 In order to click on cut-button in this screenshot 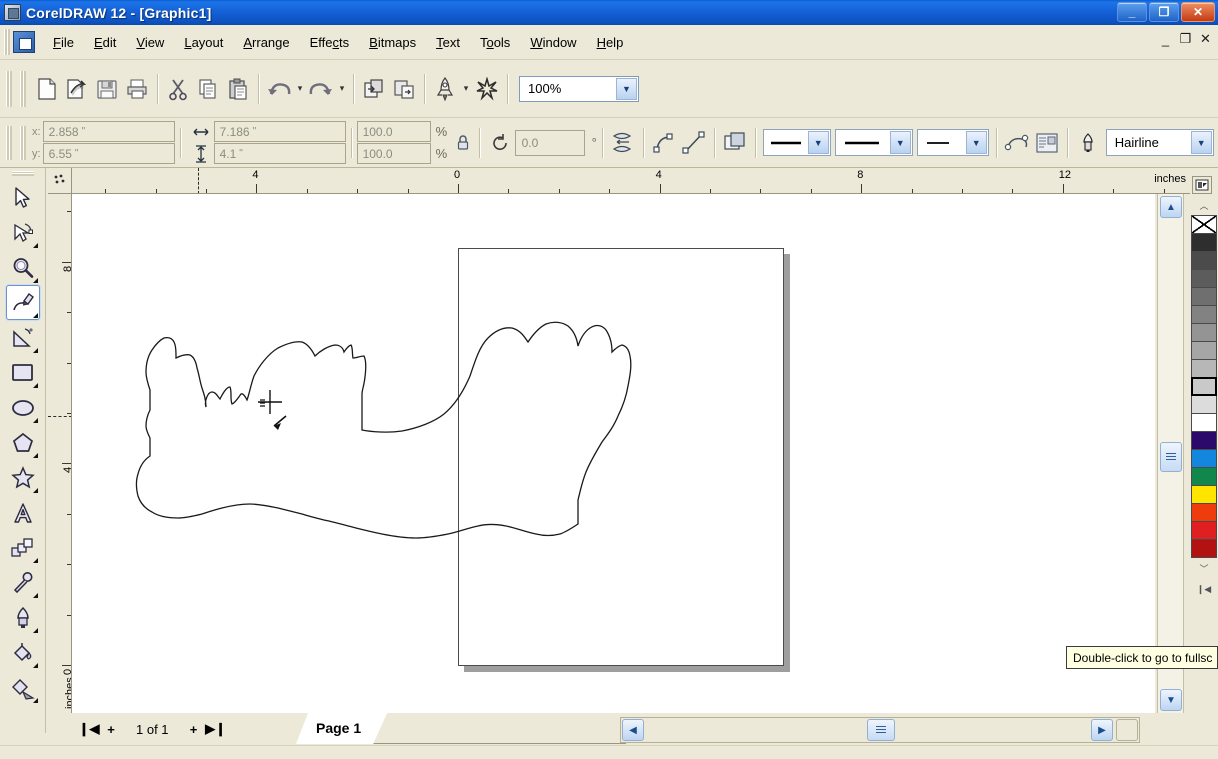, I will do `click(178, 89)`.